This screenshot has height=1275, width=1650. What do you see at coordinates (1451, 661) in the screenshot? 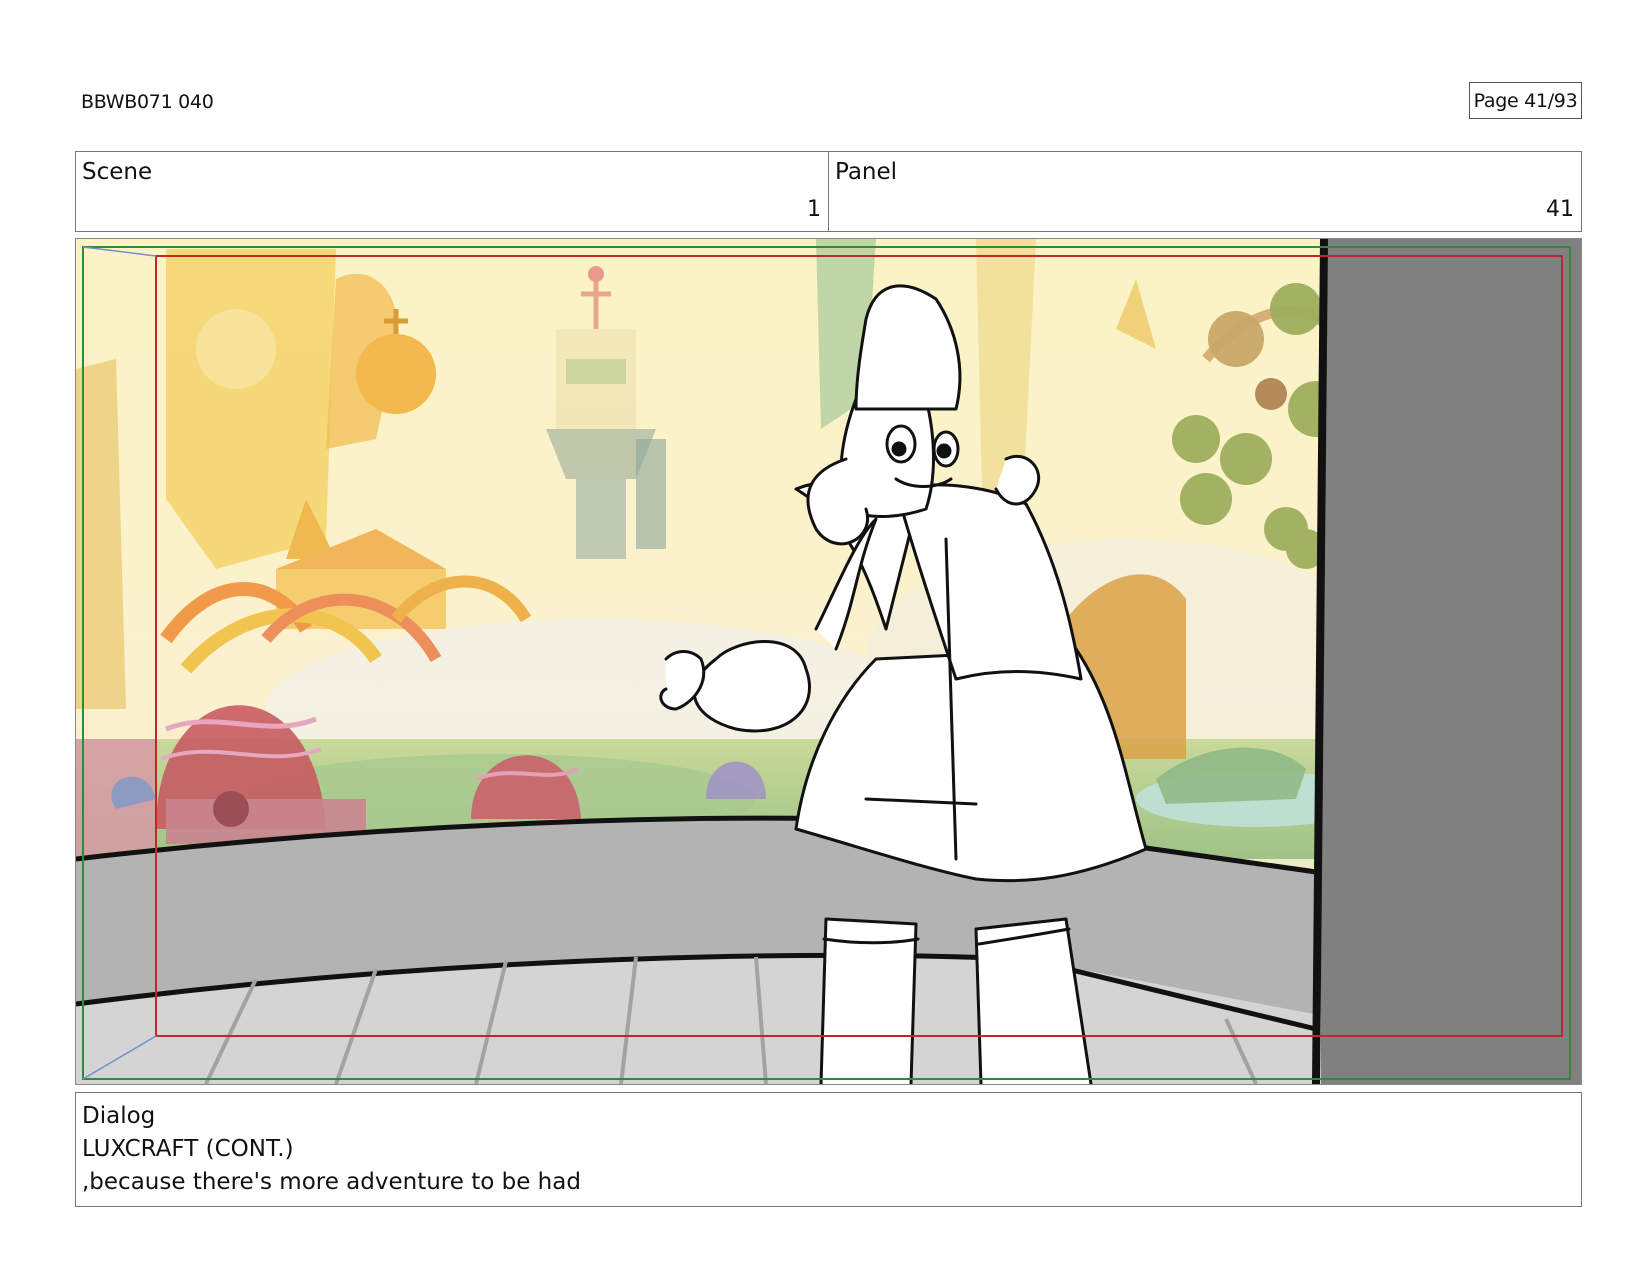
I see `side-door` at bounding box center [1451, 661].